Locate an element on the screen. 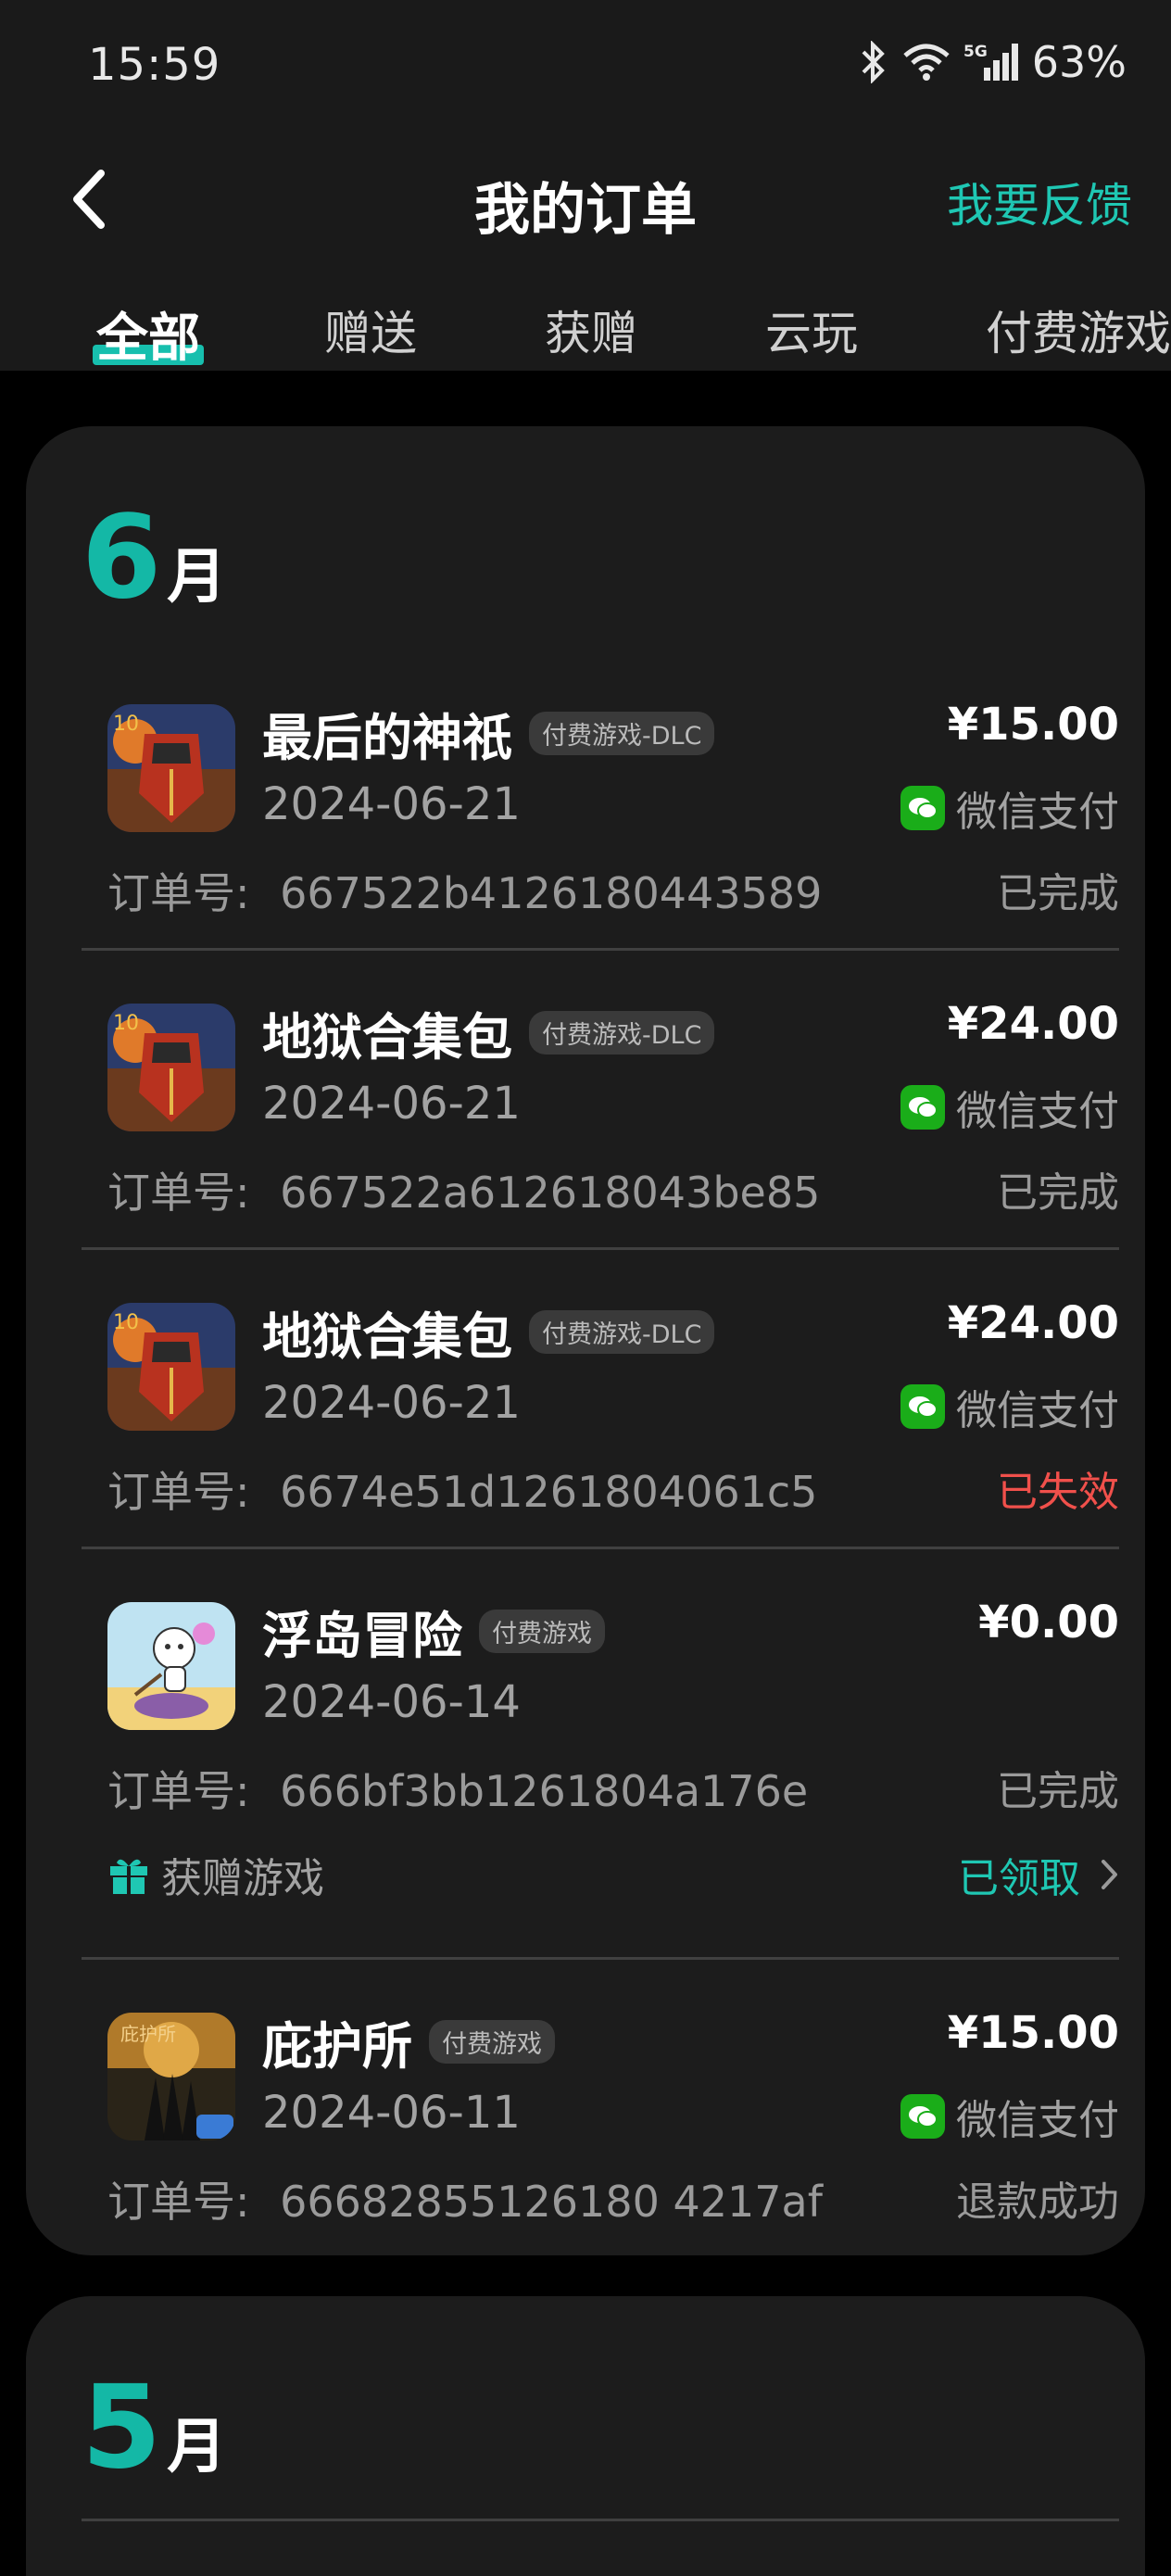  order-number: 订单号: 66682855126180 4217af is located at coordinates (465, 2198).